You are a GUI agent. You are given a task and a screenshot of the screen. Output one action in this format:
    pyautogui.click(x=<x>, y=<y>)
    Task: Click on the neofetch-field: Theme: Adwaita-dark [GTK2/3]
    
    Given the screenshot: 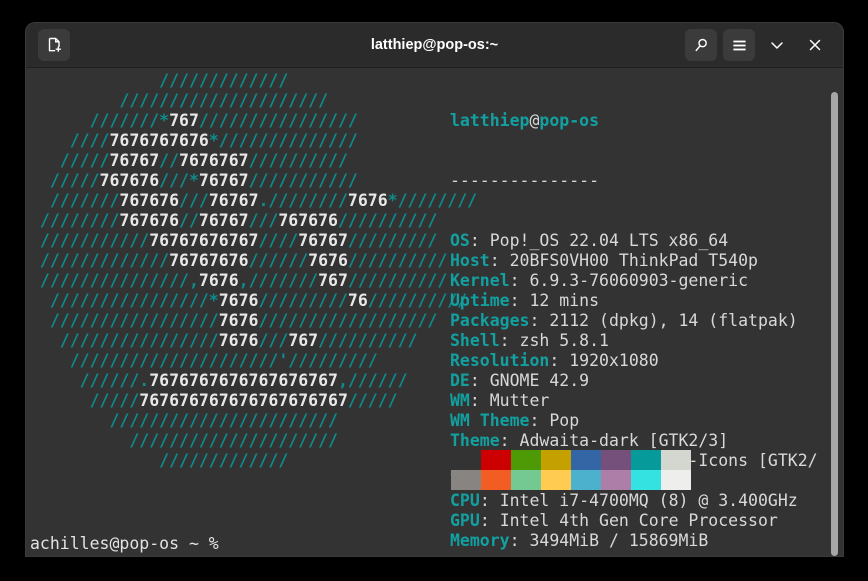 What is the action you would take?
    pyautogui.click(x=634, y=441)
    